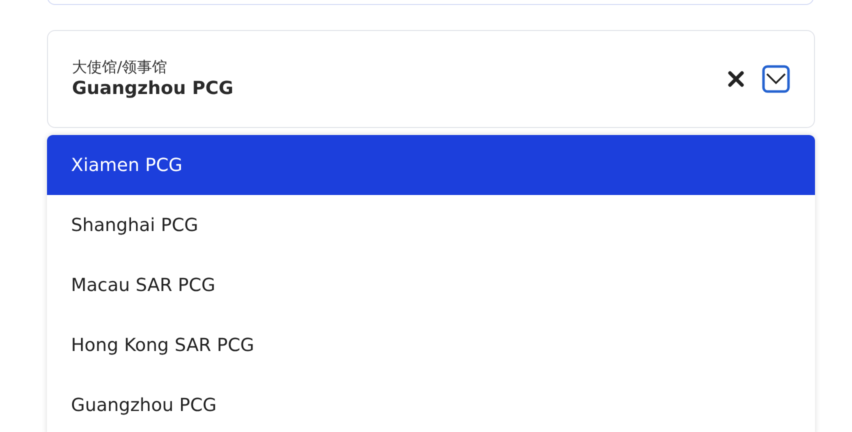 The height and width of the screenshot is (432, 852). I want to click on dropdown-option: Xiamen PCG, so click(431, 165).